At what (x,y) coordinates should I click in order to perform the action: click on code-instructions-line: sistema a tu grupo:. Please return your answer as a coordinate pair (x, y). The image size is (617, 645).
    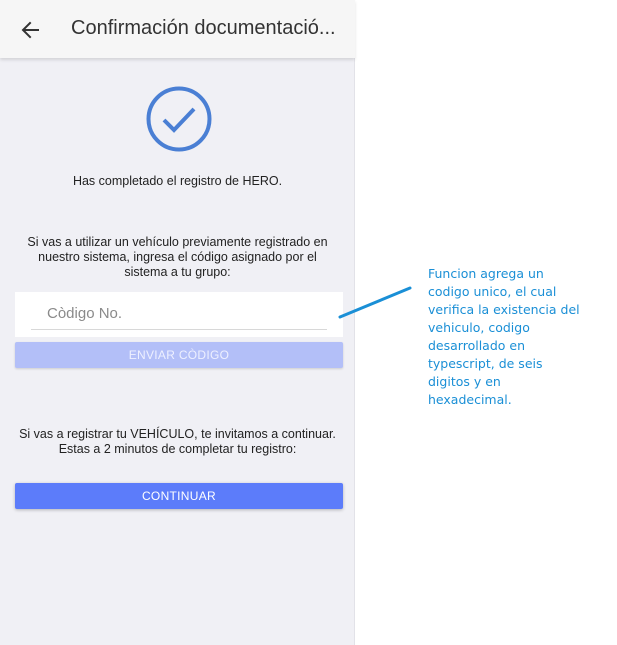
    Looking at the image, I should click on (177, 272).